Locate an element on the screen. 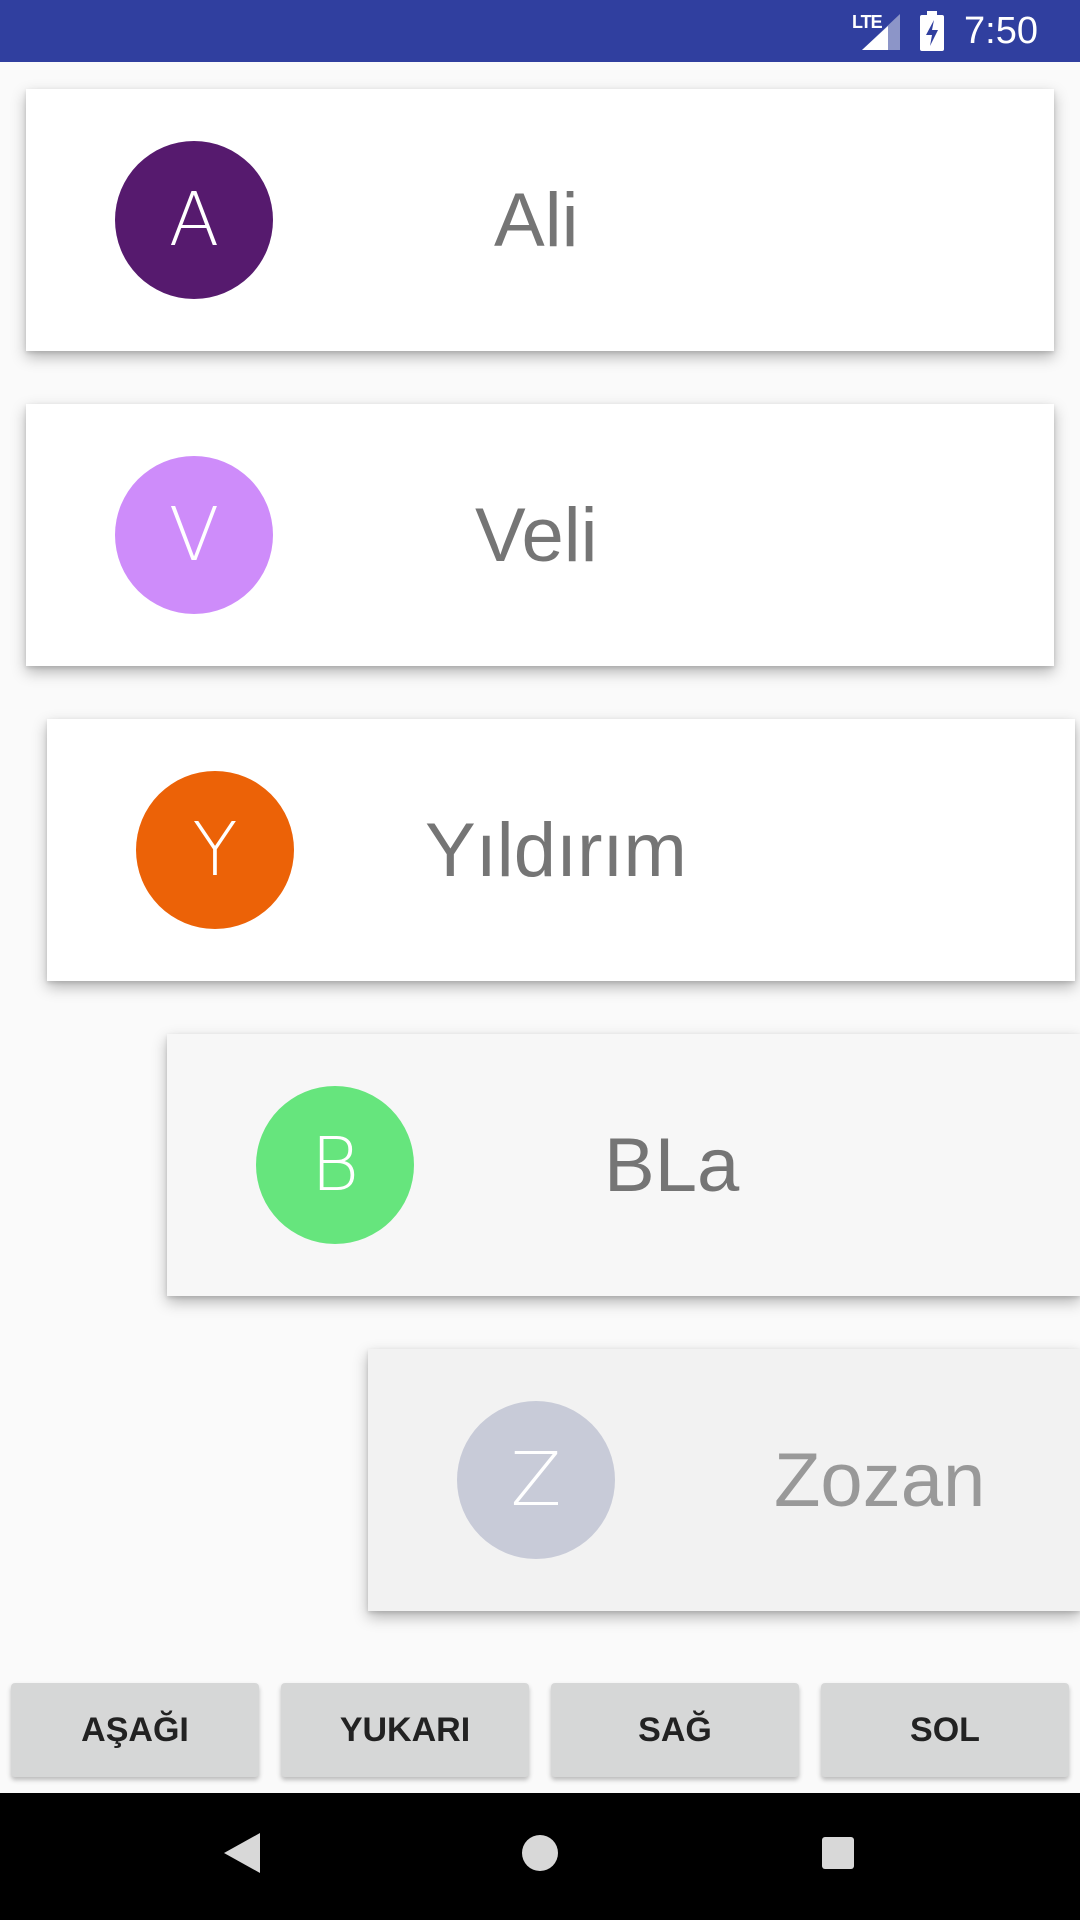  person-name: BLa is located at coordinates (672, 1165).